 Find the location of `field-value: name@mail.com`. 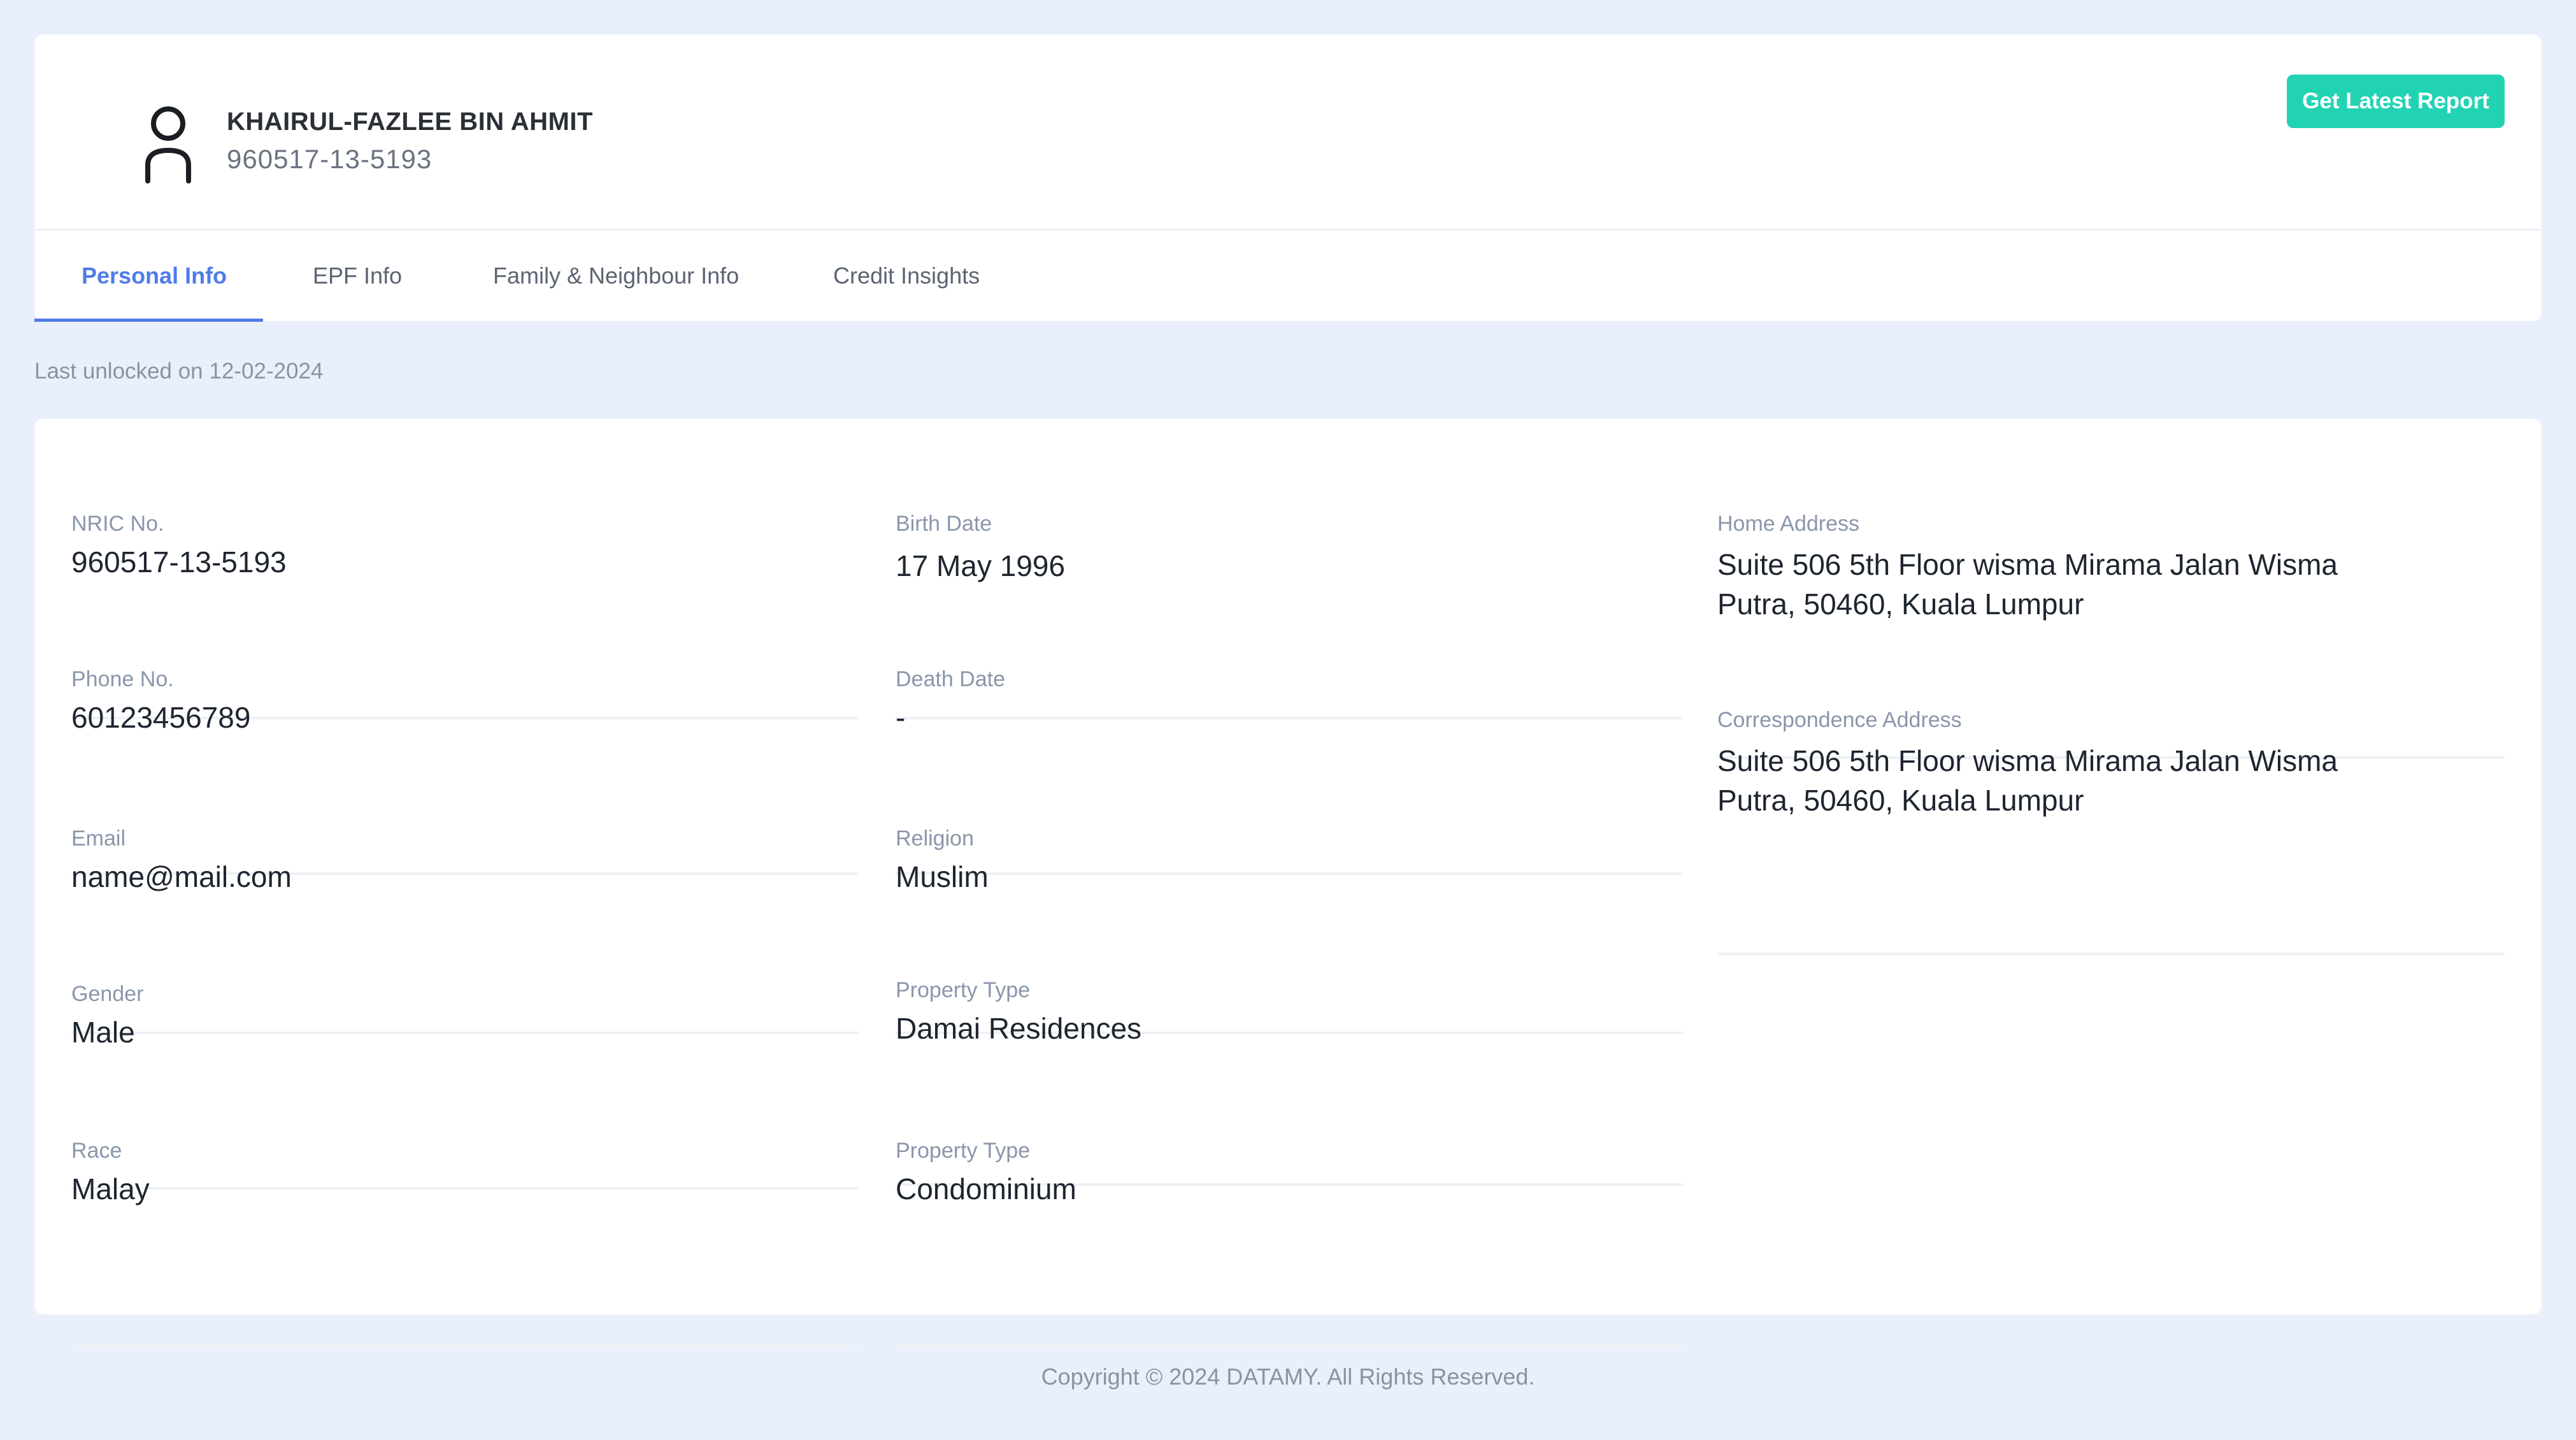

field-value: name@mail.com is located at coordinates (182, 876).